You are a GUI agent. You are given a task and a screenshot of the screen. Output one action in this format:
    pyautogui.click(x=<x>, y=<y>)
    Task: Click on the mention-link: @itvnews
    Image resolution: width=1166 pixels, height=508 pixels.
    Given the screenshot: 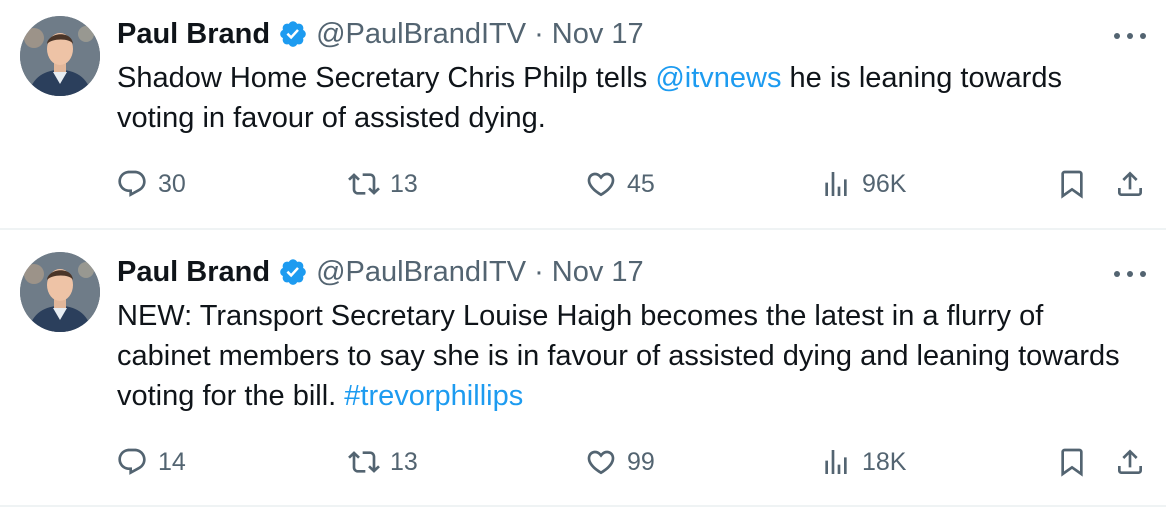 What is the action you would take?
    pyautogui.click(x=718, y=78)
    